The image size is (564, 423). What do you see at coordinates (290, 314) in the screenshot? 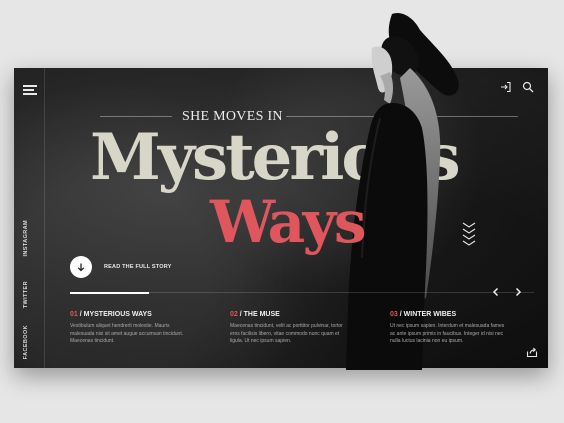
I see `story-heading: 02 / THE MUSE` at bounding box center [290, 314].